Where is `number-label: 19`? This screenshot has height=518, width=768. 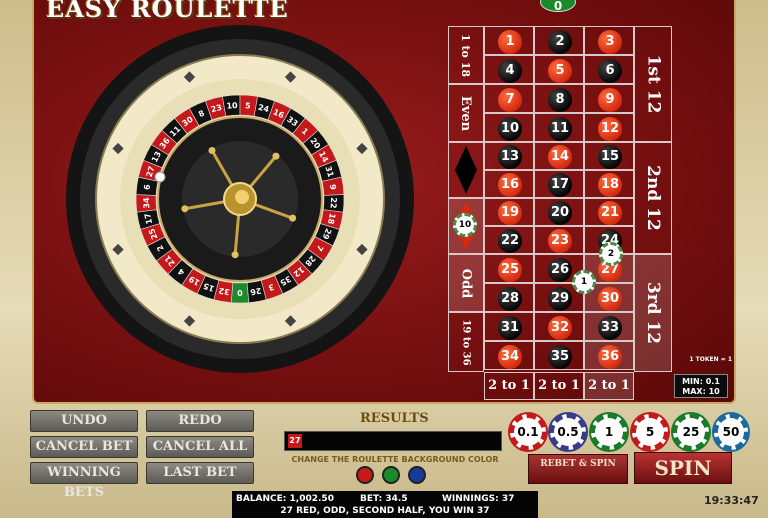 number-label: 19 is located at coordinates (510, 213).